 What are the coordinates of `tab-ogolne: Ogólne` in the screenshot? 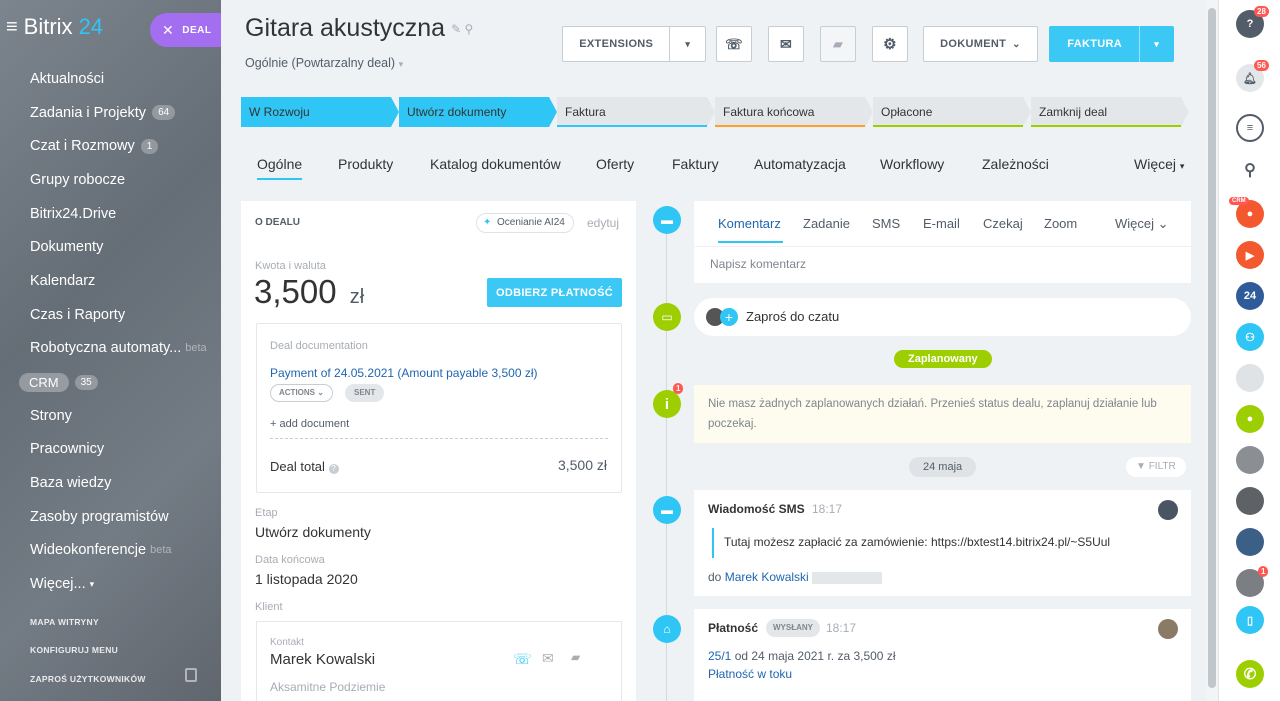 It's located at (280, 168).